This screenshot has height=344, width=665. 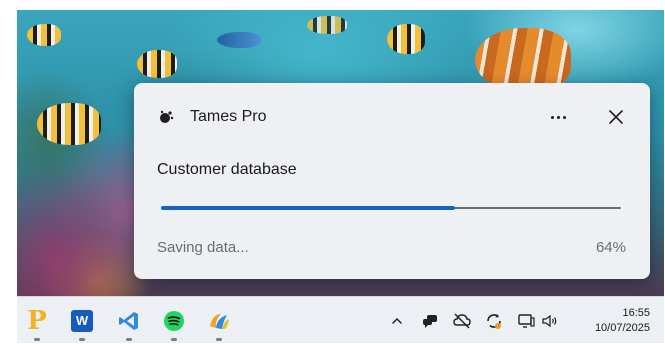 I want to click on taskbar-app-parking: P, so click(x=37, y=320).